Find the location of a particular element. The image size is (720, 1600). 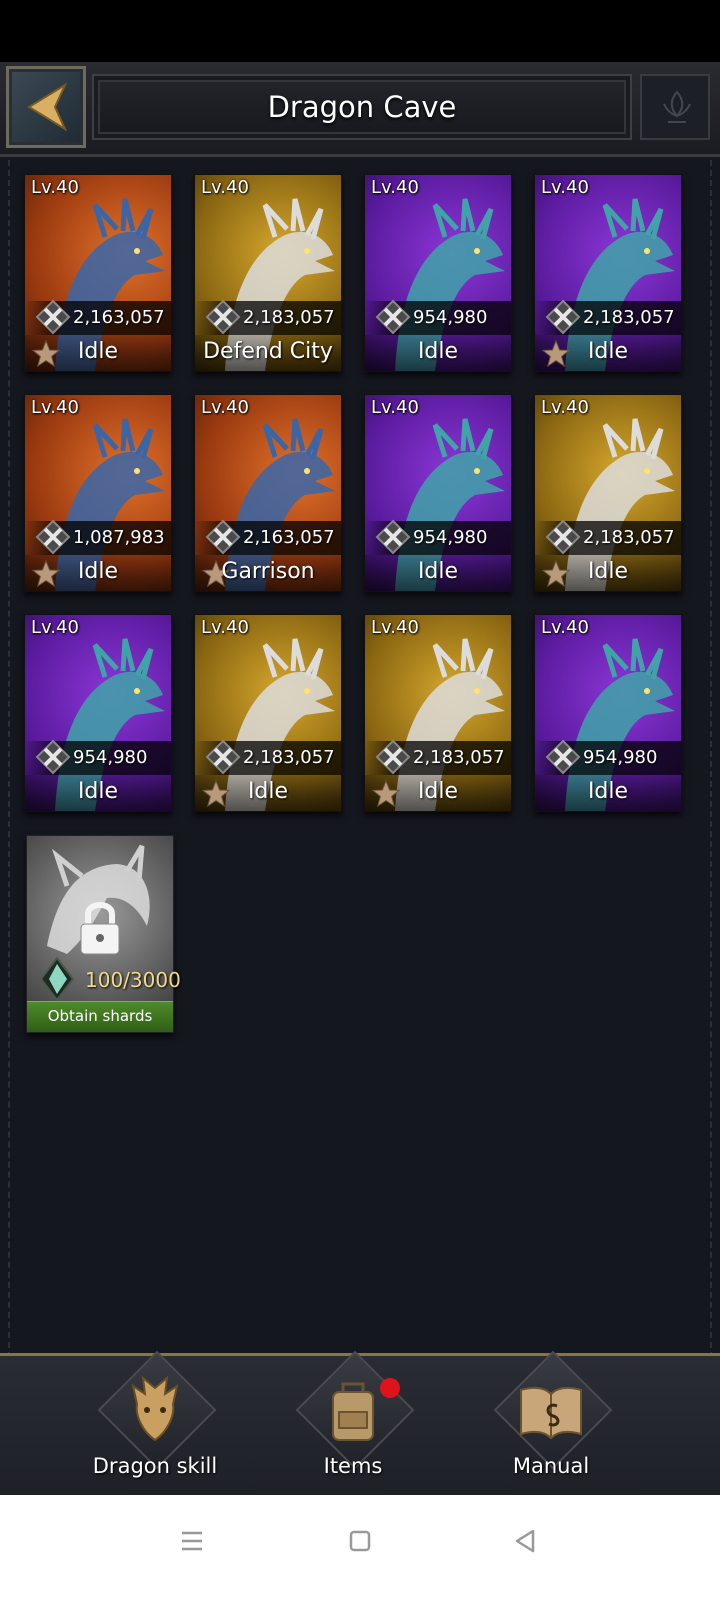

back-arrow-icon is located at coordinates (47, 107).